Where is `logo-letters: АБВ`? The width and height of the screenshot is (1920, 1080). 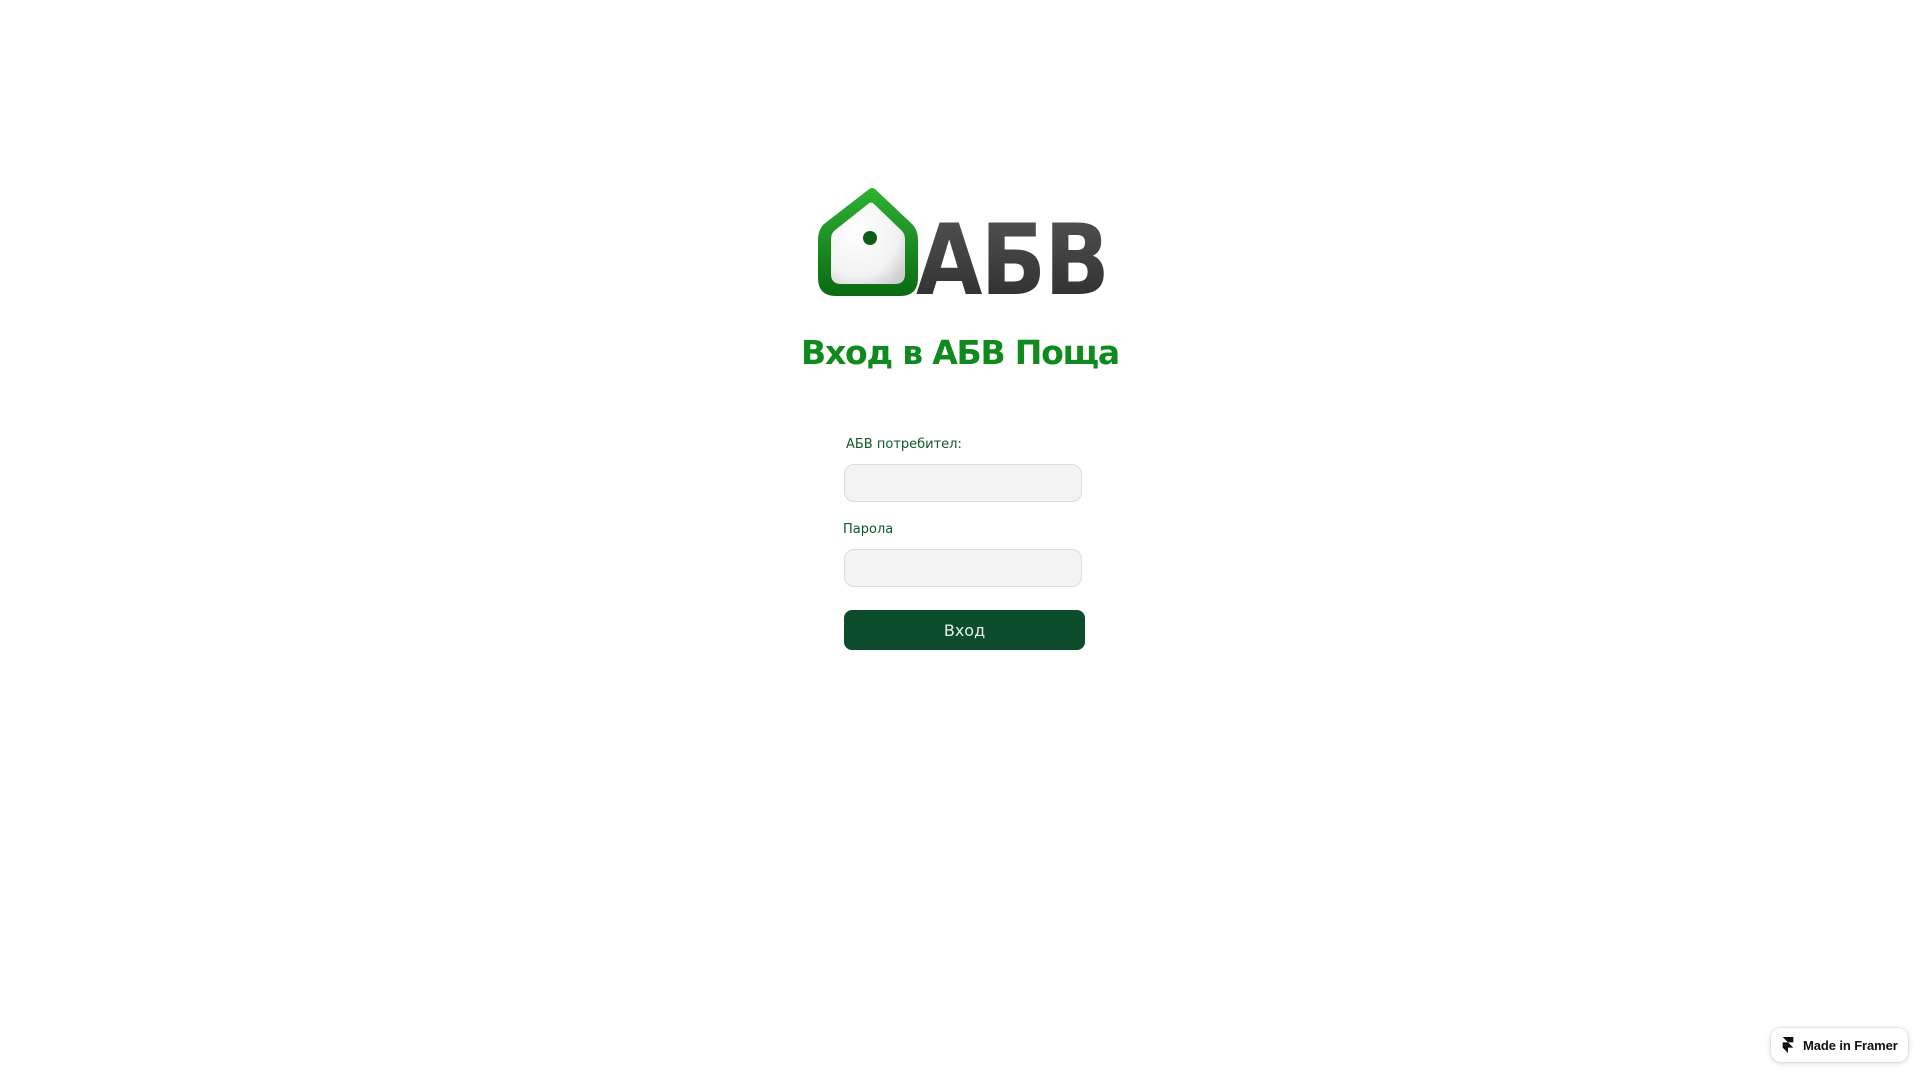
logo-letters: АБВ is located at coordinates (1012, 252).